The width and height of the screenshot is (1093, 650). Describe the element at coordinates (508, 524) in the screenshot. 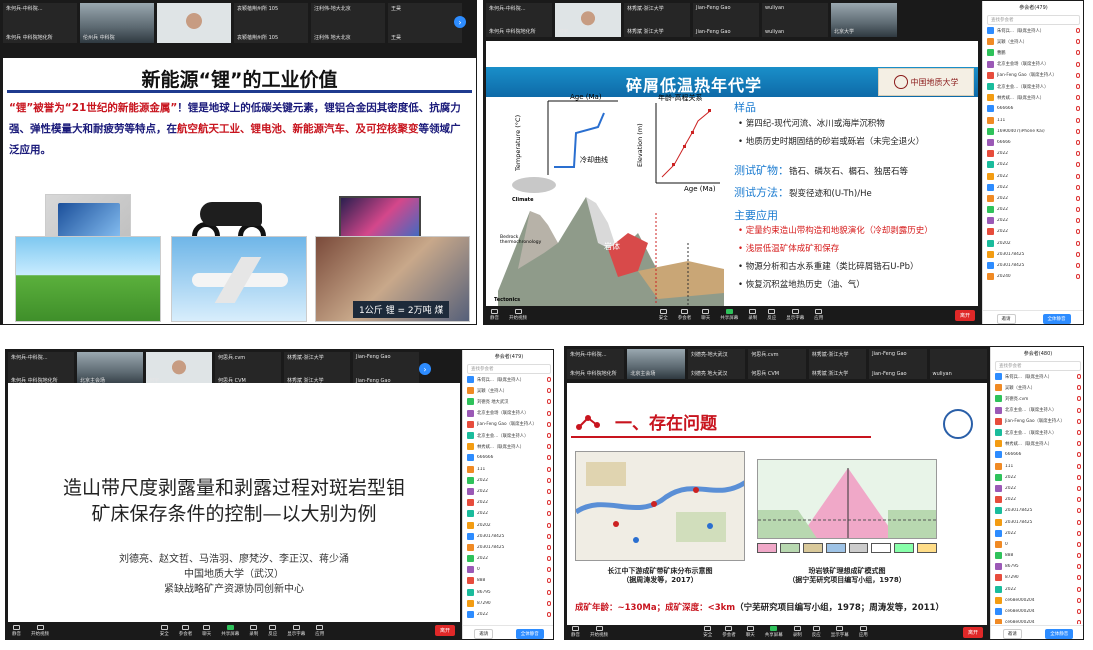

I see `participant-row: 20202` at that location.